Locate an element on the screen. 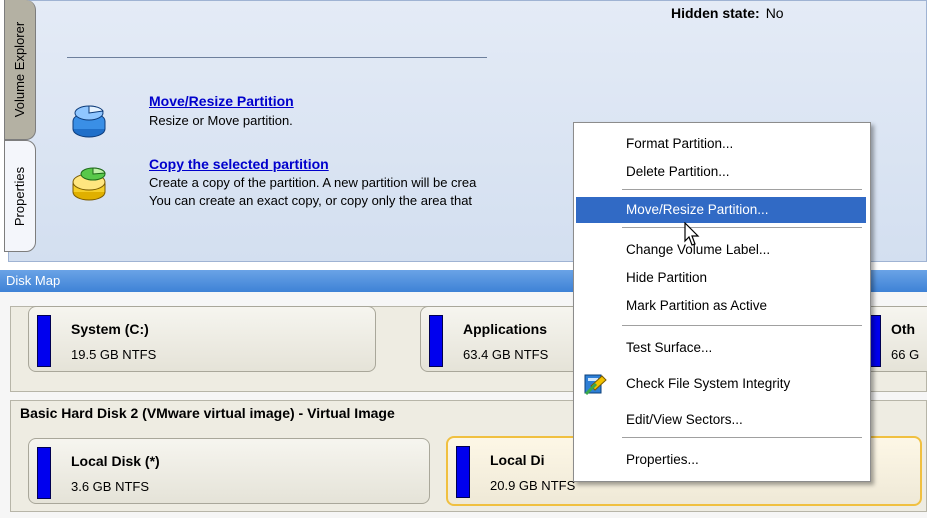 This screenshot has height=518, width=927. move-resize-partition-link: Move/Resize Partition is located at coordinates (221, 101).